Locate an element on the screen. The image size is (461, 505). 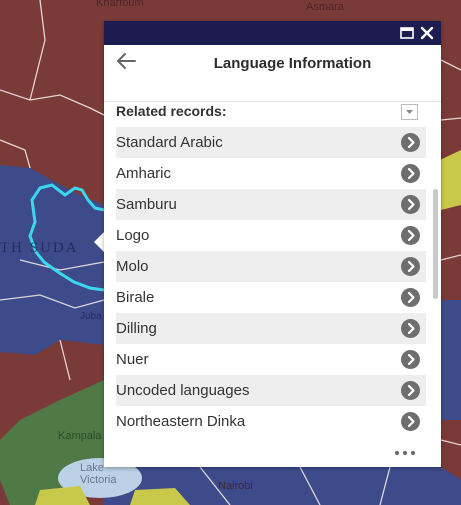
record-row: Samburu is located at coordinates (271, 204).